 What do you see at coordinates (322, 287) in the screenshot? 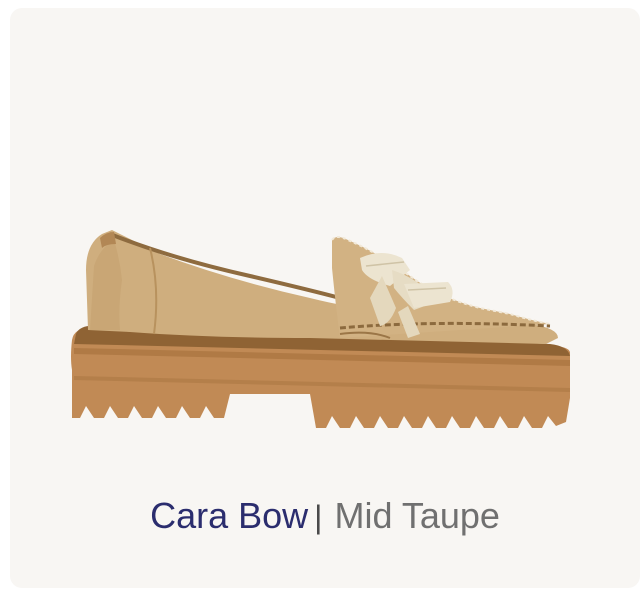
I see `shoe-upper` at bounding box center [322, 287].